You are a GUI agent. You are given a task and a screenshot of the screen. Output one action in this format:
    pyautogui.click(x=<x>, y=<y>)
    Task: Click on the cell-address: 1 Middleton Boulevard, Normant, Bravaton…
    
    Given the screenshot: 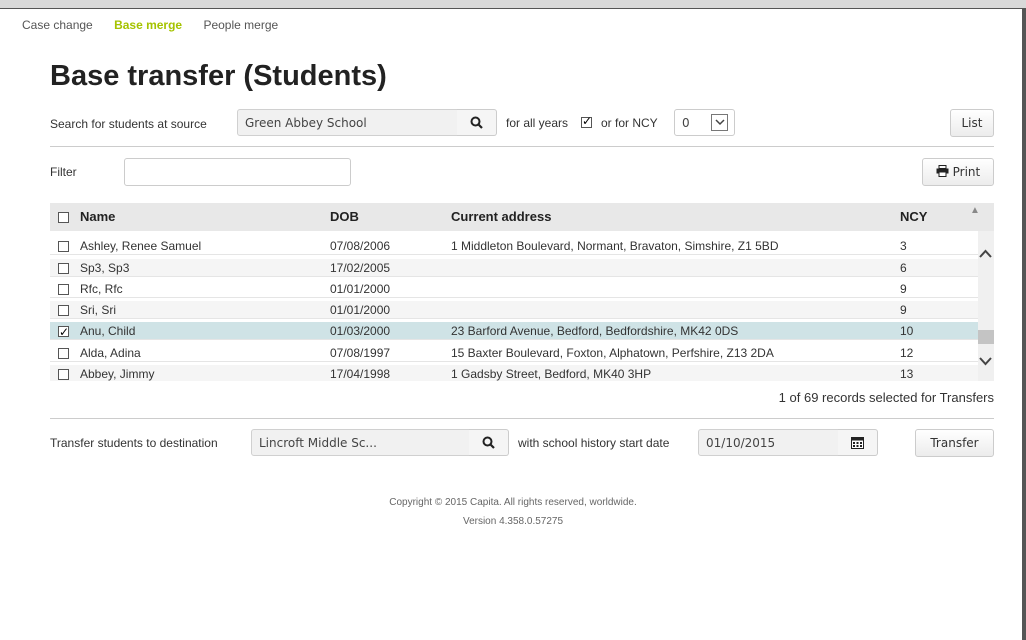 What is the action you would take?
    pyautogui.click(x=615, y=246)
    